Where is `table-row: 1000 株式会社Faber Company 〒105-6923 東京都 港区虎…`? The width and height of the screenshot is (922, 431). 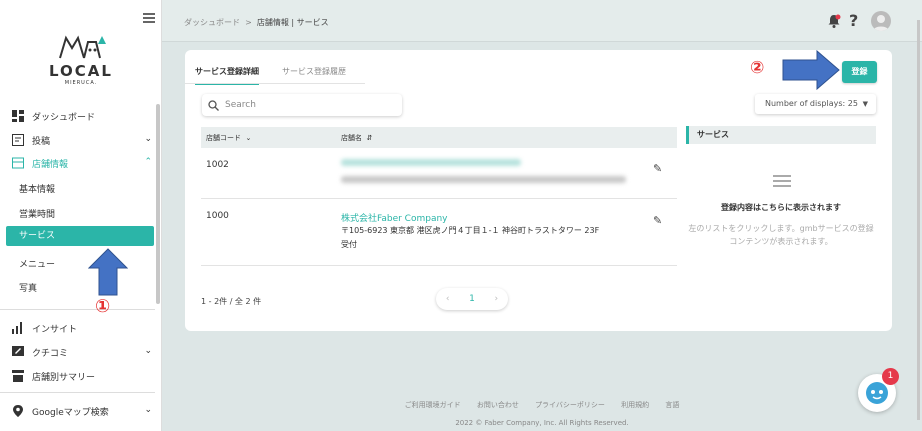
table-row: 1000 株式会社Faber Company 〒105-6923 東京都 港区虎… is located at coordinates (439, 232).